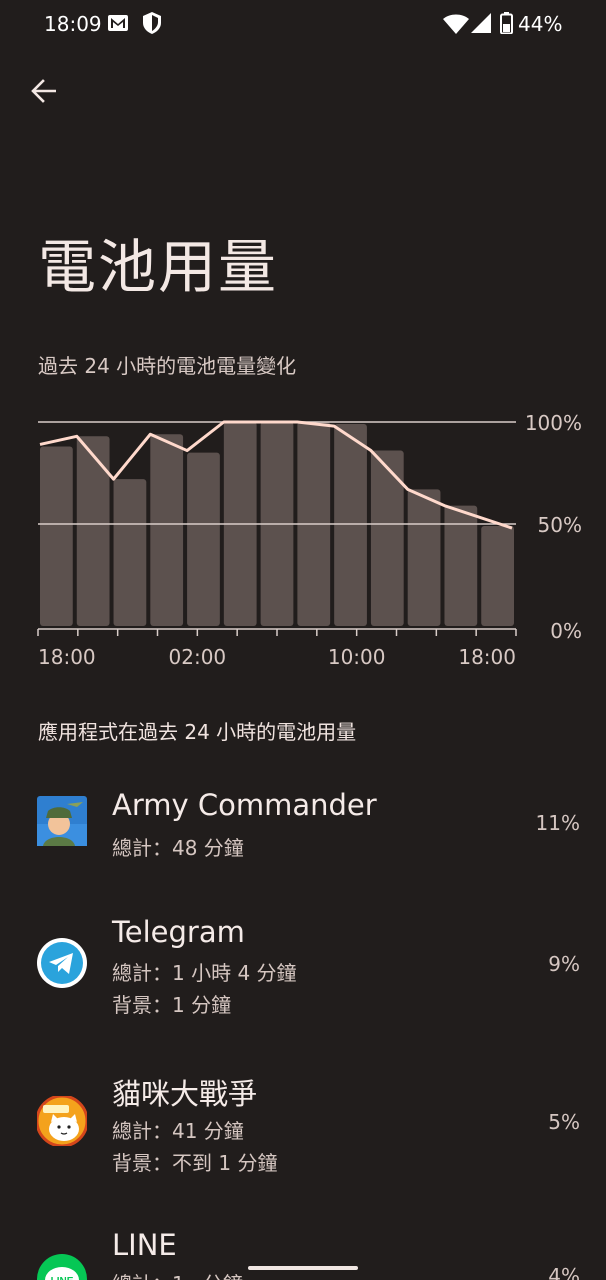  What do you see at coordinates (566, 631) in the screenshot?
I see `y-tick-label: 0%` at bounding box center [566, 631].